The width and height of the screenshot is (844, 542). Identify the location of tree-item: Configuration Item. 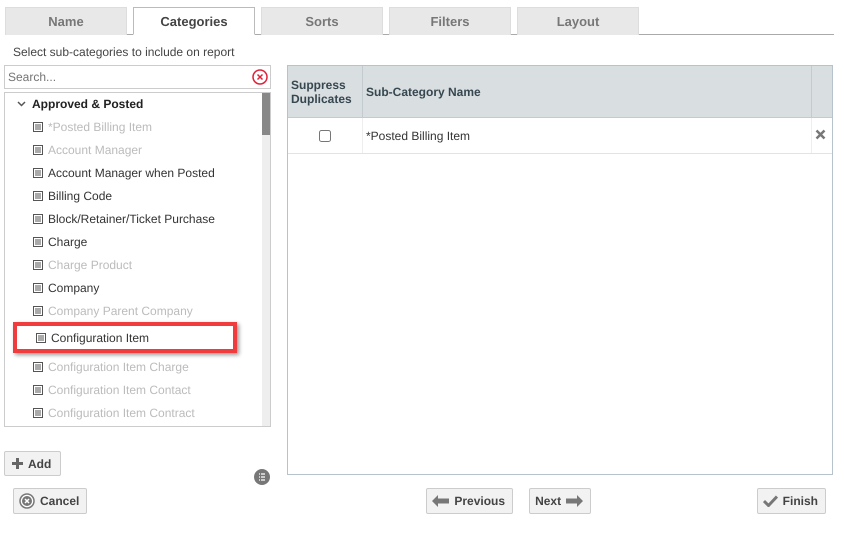
(125, 337).